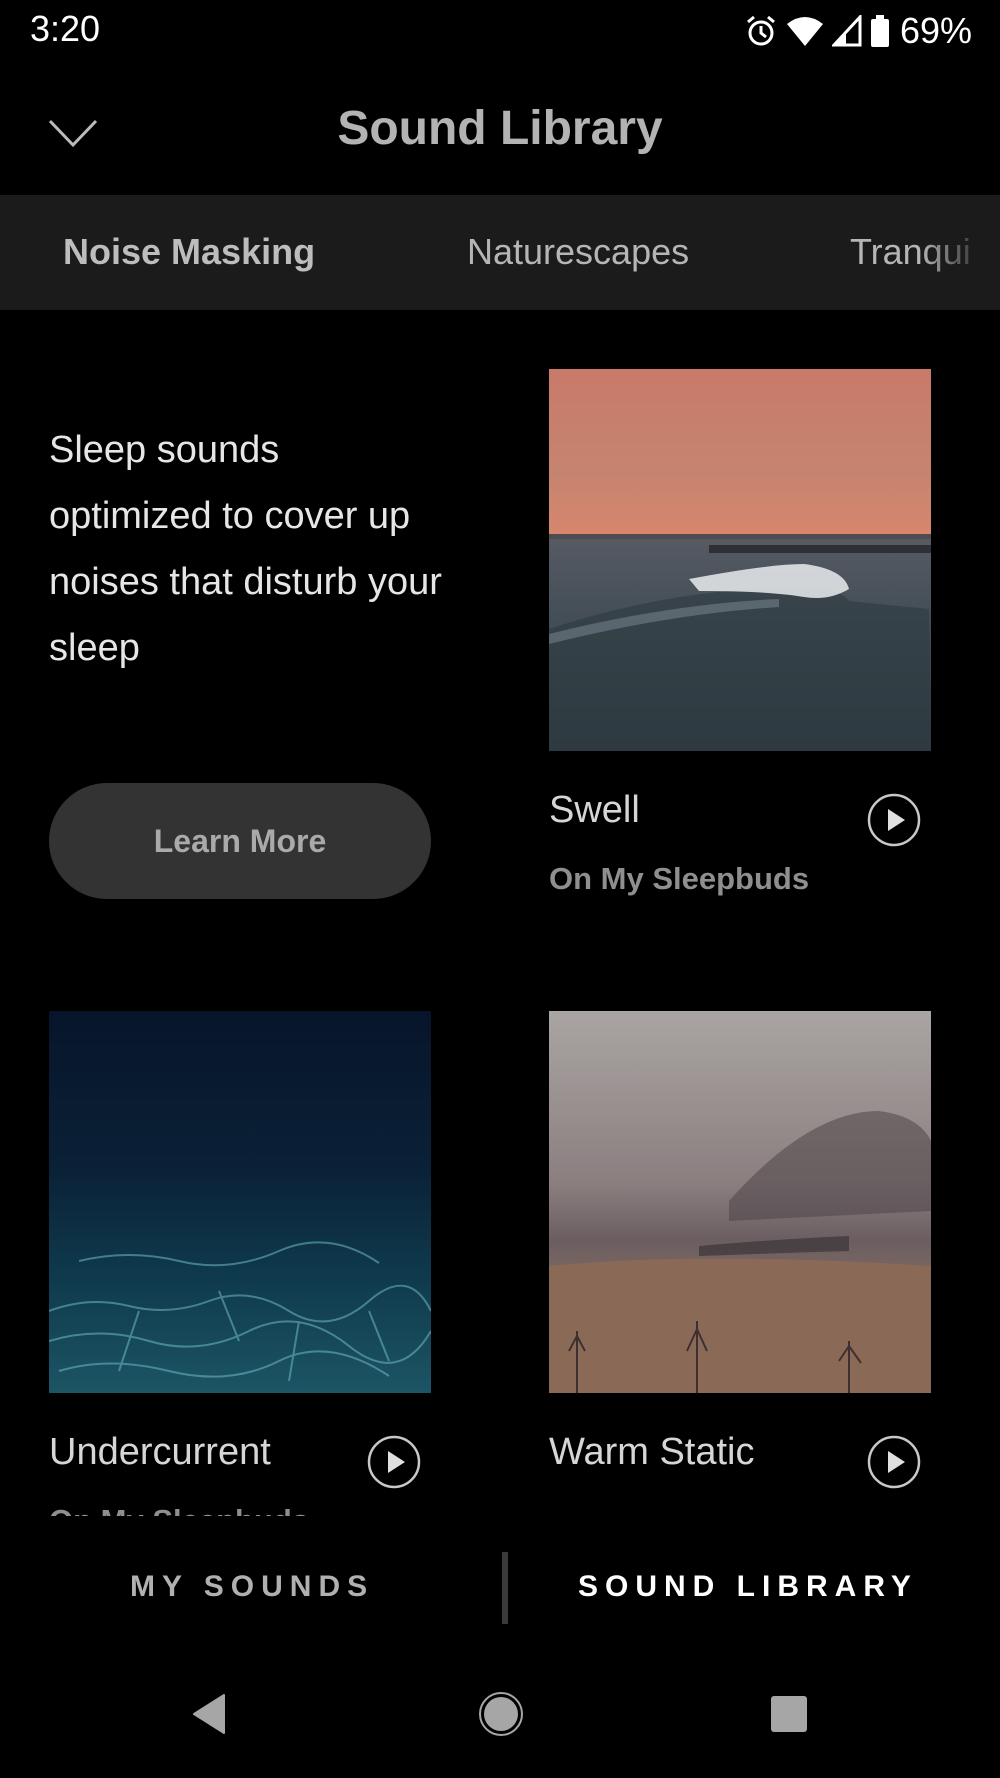 This screenshot has width=1000, height=1778. I want to click on back-icon, so click(209, 1716).